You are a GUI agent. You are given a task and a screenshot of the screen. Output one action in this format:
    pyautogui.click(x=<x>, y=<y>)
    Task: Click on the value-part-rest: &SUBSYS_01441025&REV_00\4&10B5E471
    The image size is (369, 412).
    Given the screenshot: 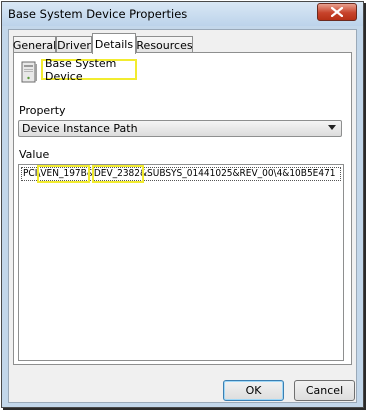 What is the action you would take?
    pyautogui.click(x=238, y=173)
    